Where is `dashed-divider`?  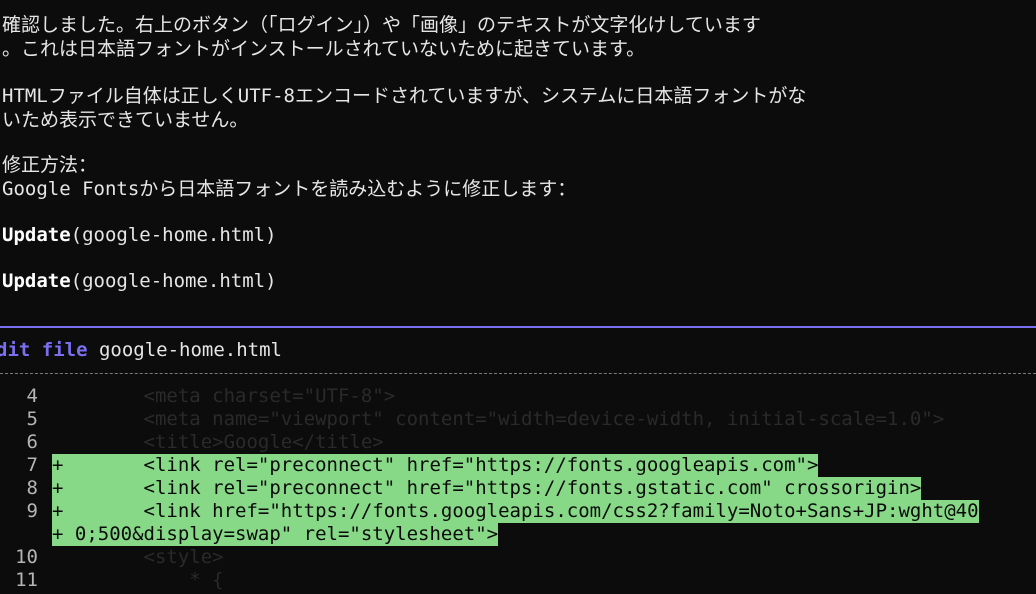
dashed-divider is located at coordinates (518, 373).